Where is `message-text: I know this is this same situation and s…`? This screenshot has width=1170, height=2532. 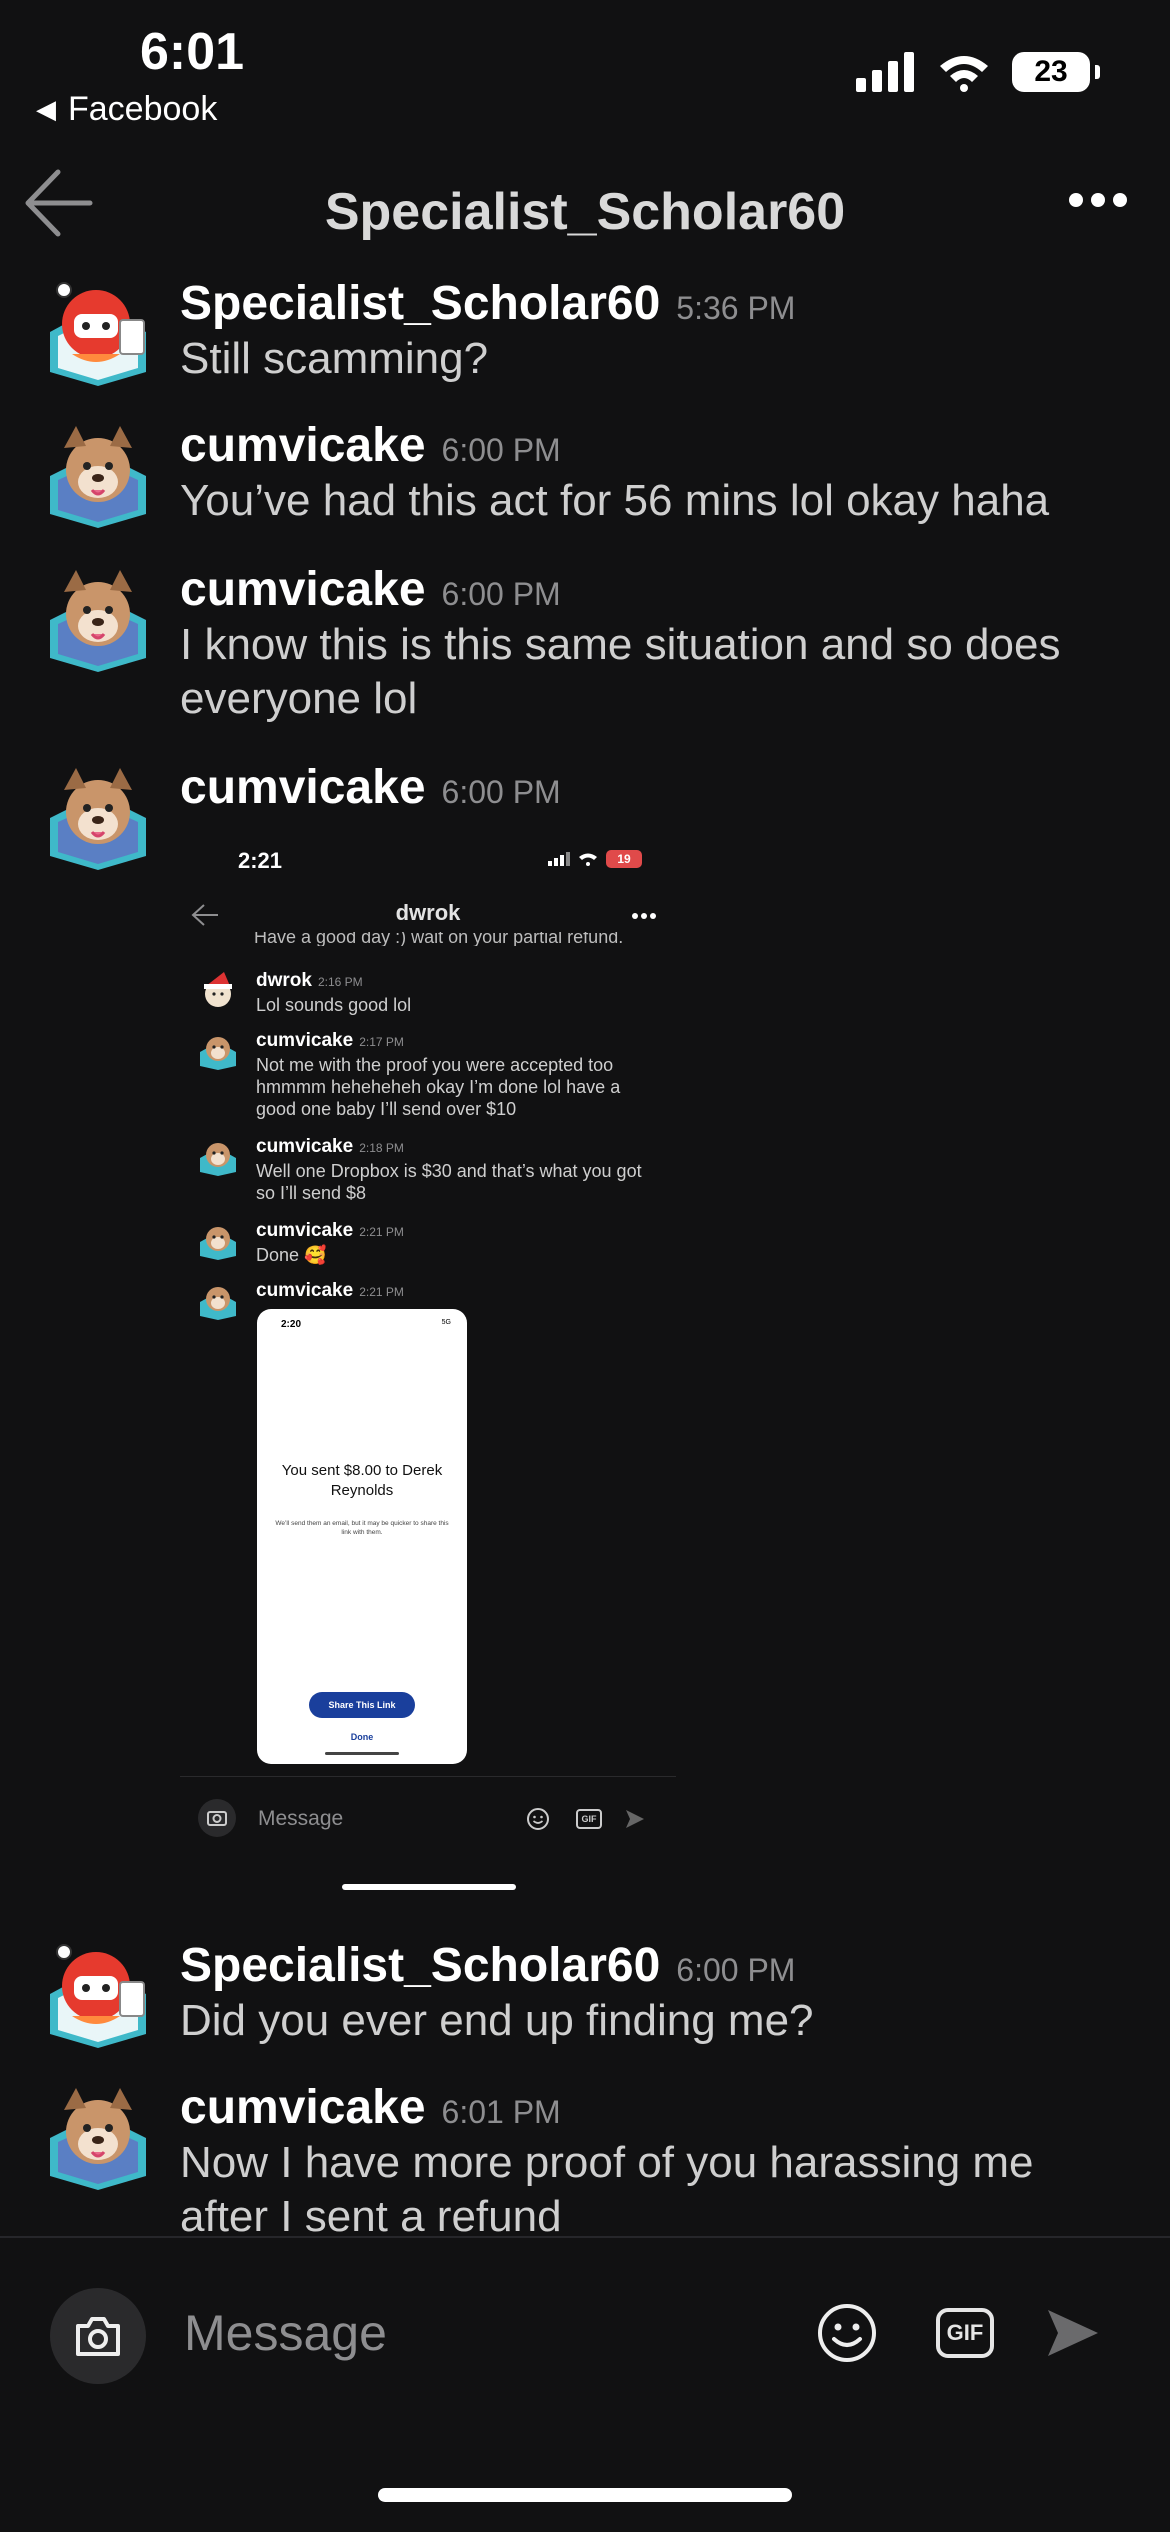
message-text: I know this is this same situation and s… is located at coordinates (620, 671).